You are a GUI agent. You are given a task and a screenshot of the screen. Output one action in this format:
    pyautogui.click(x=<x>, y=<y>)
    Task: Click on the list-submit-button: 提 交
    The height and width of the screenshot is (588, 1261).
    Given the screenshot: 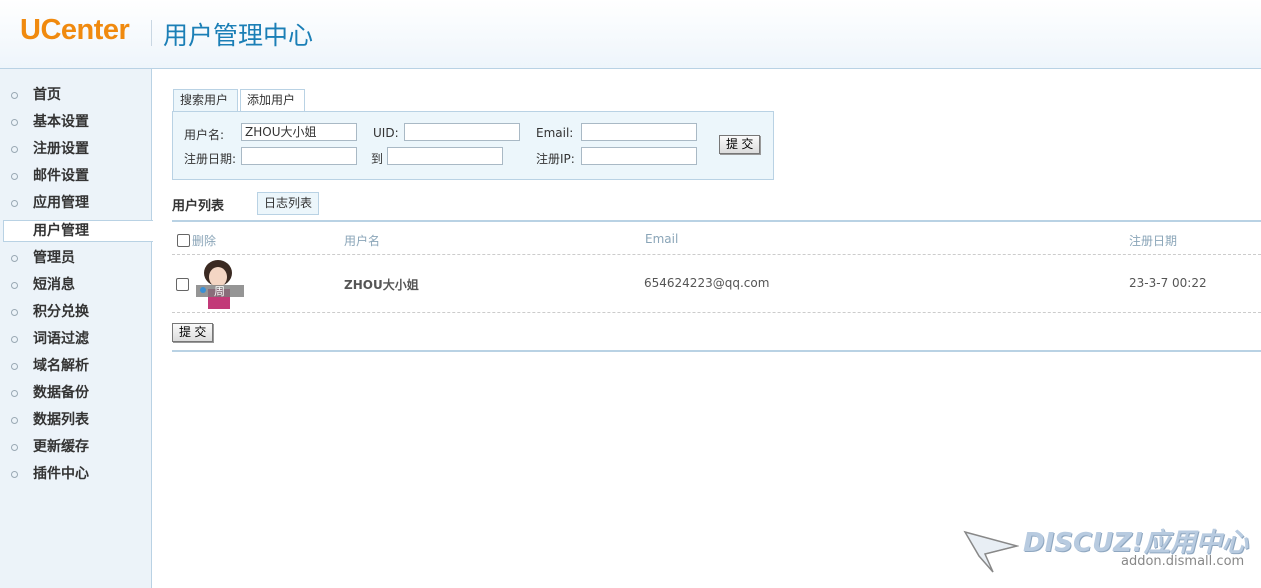 What is the action you would take?
    pyautogui.click(x=193, y=332)
    